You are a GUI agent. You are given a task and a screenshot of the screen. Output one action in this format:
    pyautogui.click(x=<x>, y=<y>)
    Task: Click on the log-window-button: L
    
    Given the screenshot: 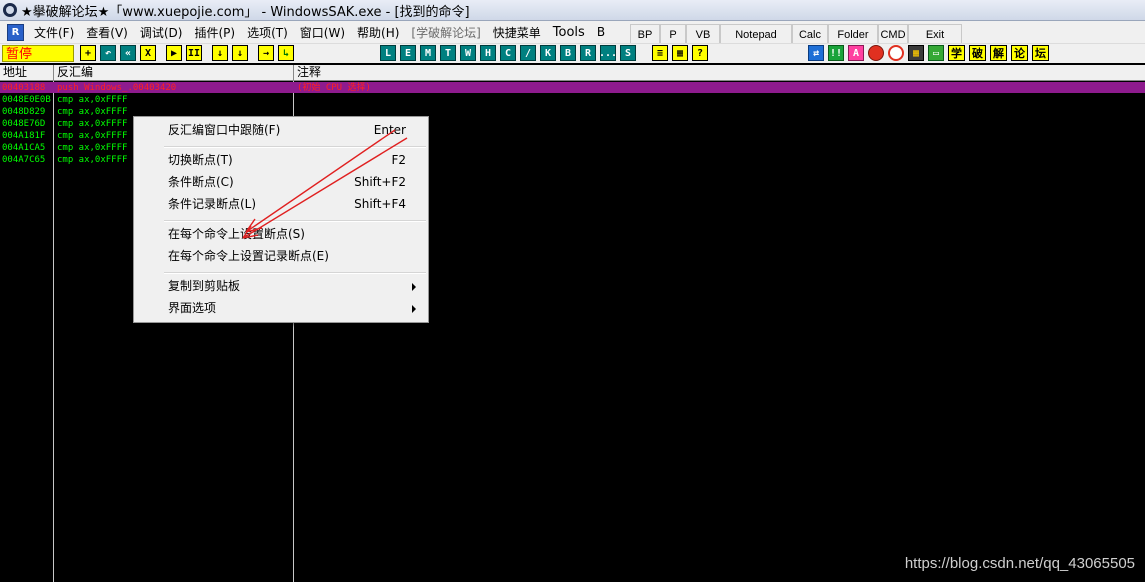 What is the action you would take?
    pyautogui.click(x=388, y=53)
    